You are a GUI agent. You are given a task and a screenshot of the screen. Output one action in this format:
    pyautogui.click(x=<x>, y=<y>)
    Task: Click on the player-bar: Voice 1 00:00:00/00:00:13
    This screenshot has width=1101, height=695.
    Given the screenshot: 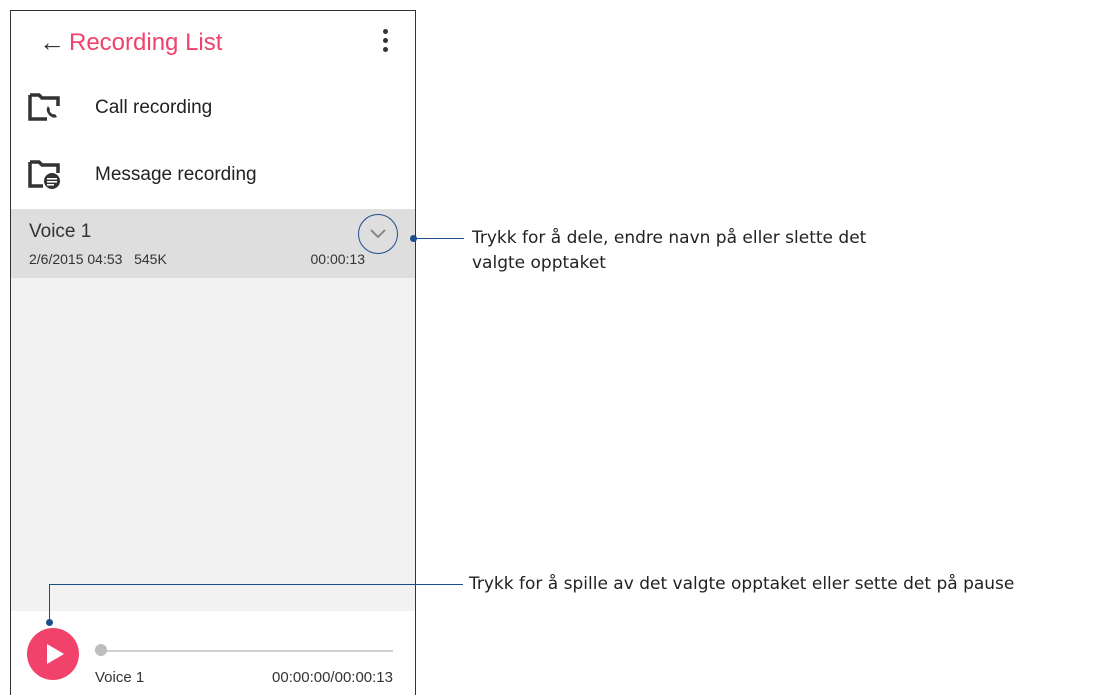 What is the action you would take?
    pyautogui.click(x=213, y=653)
    